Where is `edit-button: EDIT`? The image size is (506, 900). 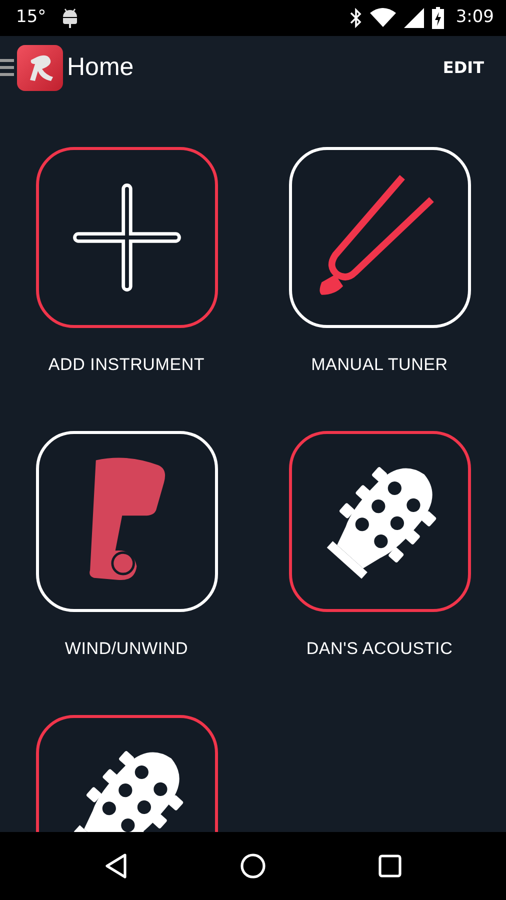
edit-button: EDIT is located at coordinates (463, 68).